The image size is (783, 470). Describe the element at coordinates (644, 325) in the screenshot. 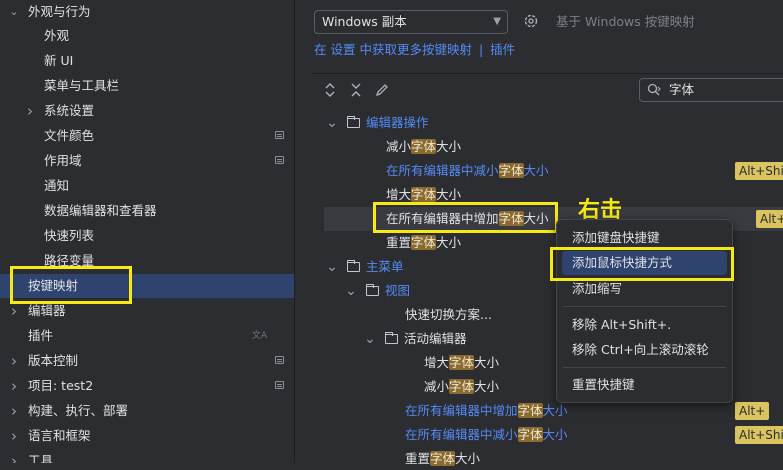

I see `context-menu-item: 移除 Alt+Shift+.` at that location.